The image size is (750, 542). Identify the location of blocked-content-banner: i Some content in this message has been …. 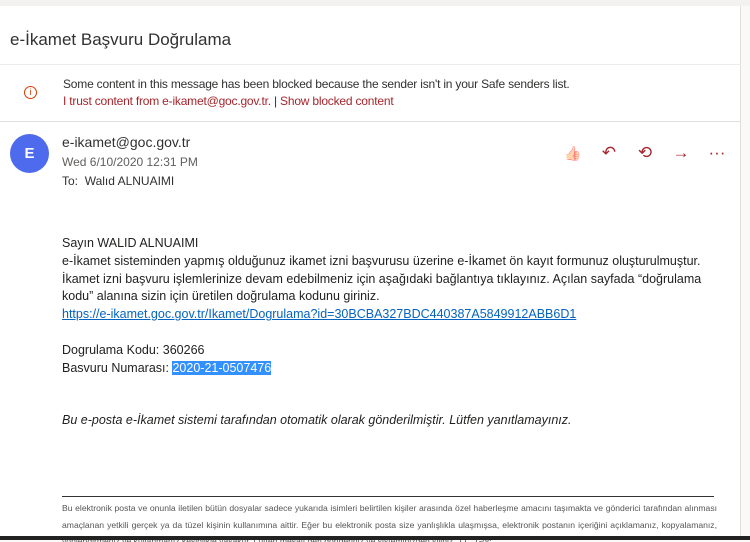
(370, 93).